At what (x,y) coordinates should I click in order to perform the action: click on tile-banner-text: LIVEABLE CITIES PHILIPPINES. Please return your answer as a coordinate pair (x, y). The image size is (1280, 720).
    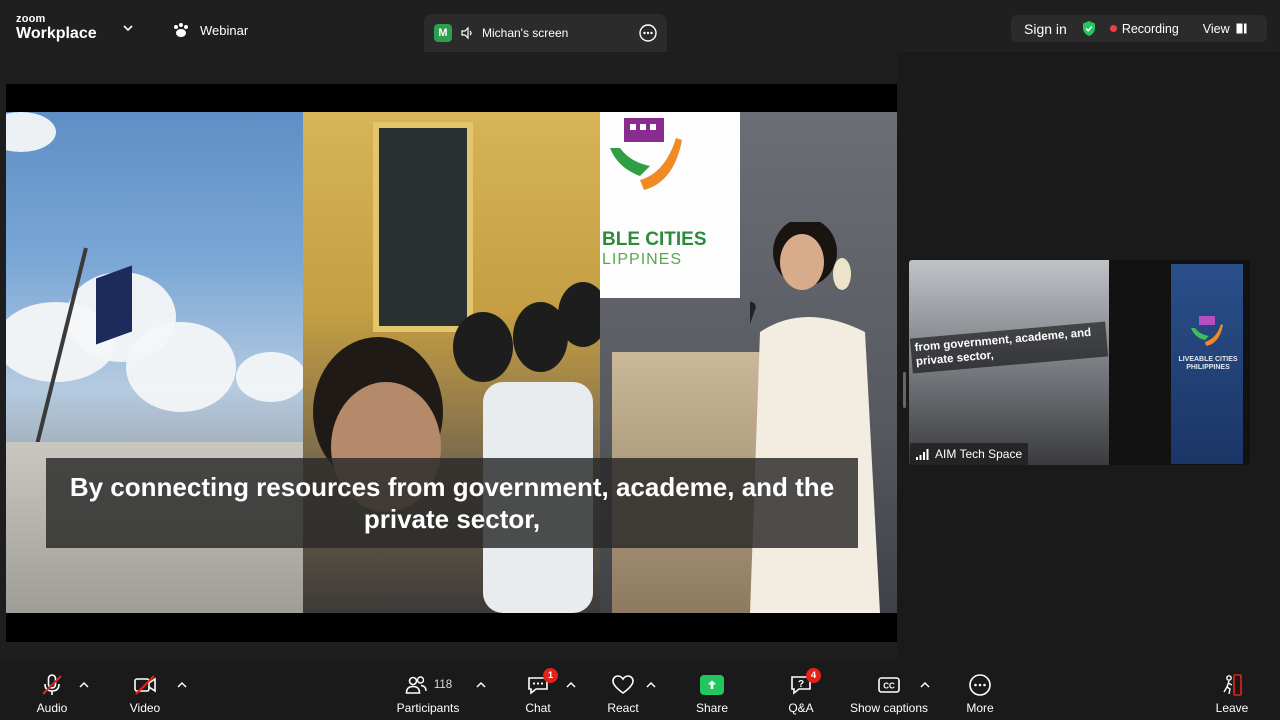
    Looking at the image, I should click on (1208, 364).